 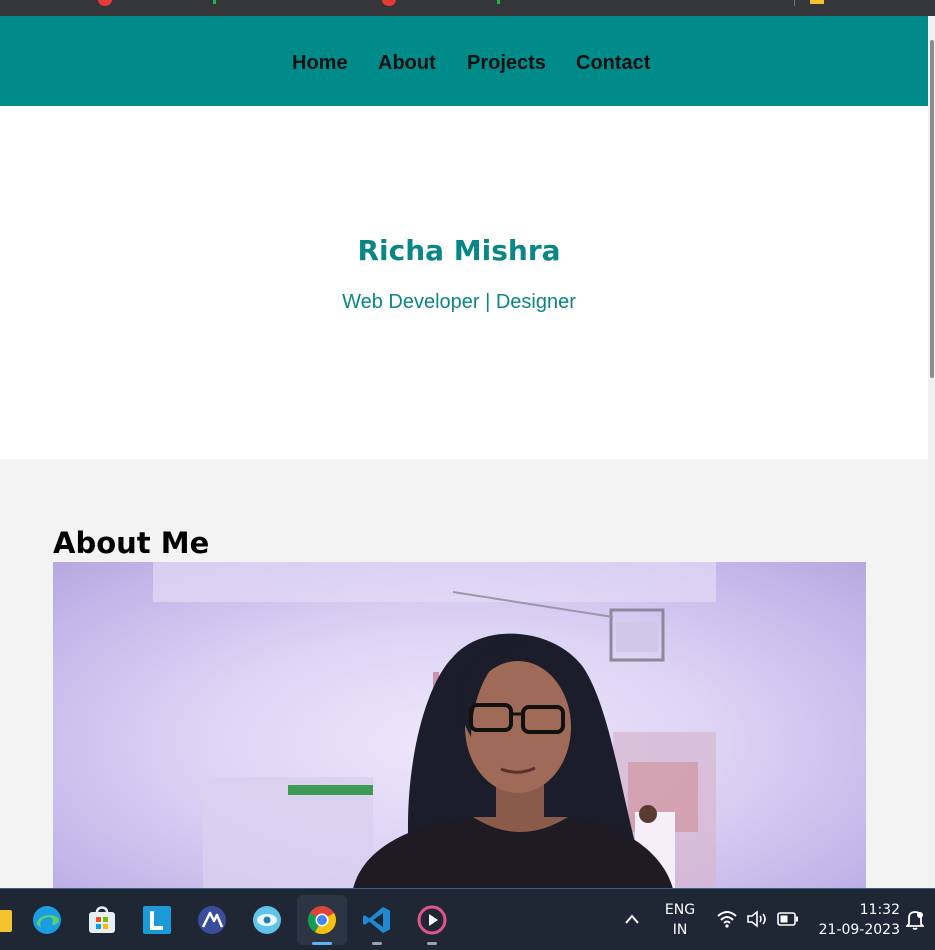 I want to click on system-clock: 11:32 21-09-2023, so click(x=856, y=920).